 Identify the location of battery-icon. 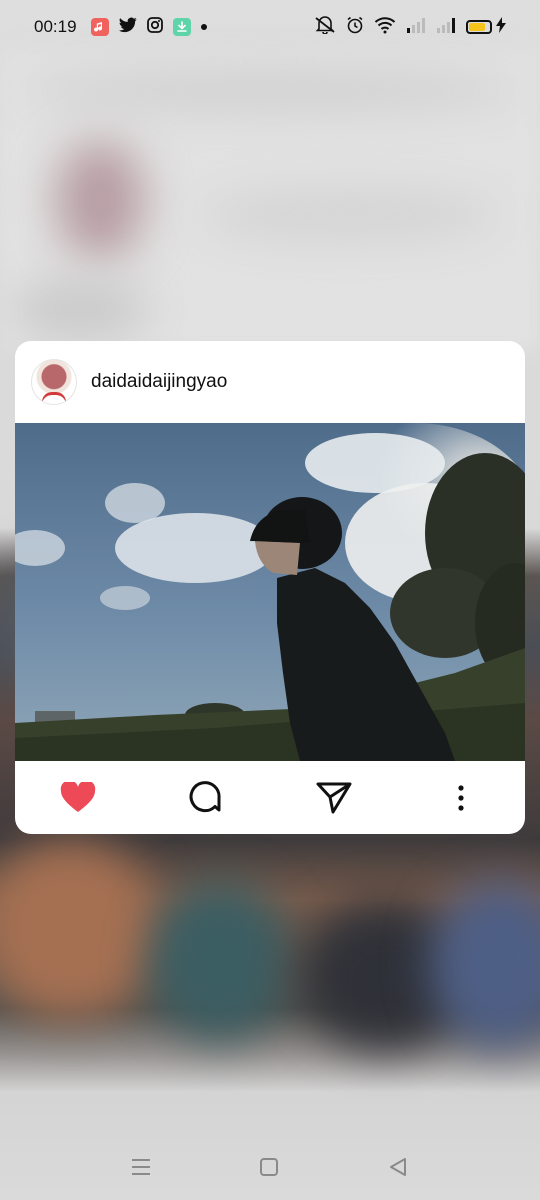
(479, 27).